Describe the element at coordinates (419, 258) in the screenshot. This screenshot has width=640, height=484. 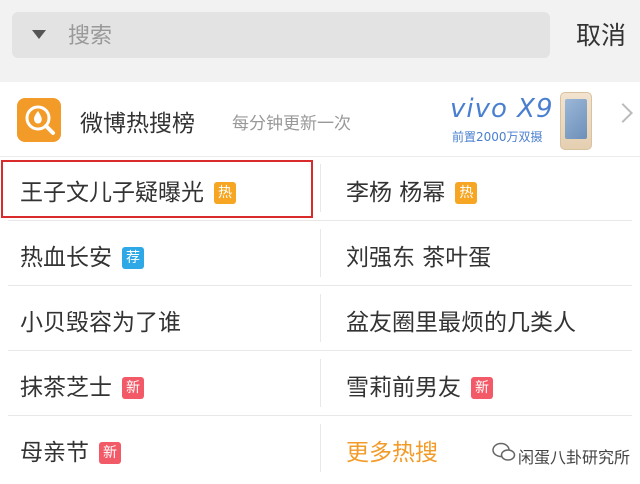
I see `topic-text: 刘强东 茶叶蛋` at that location.